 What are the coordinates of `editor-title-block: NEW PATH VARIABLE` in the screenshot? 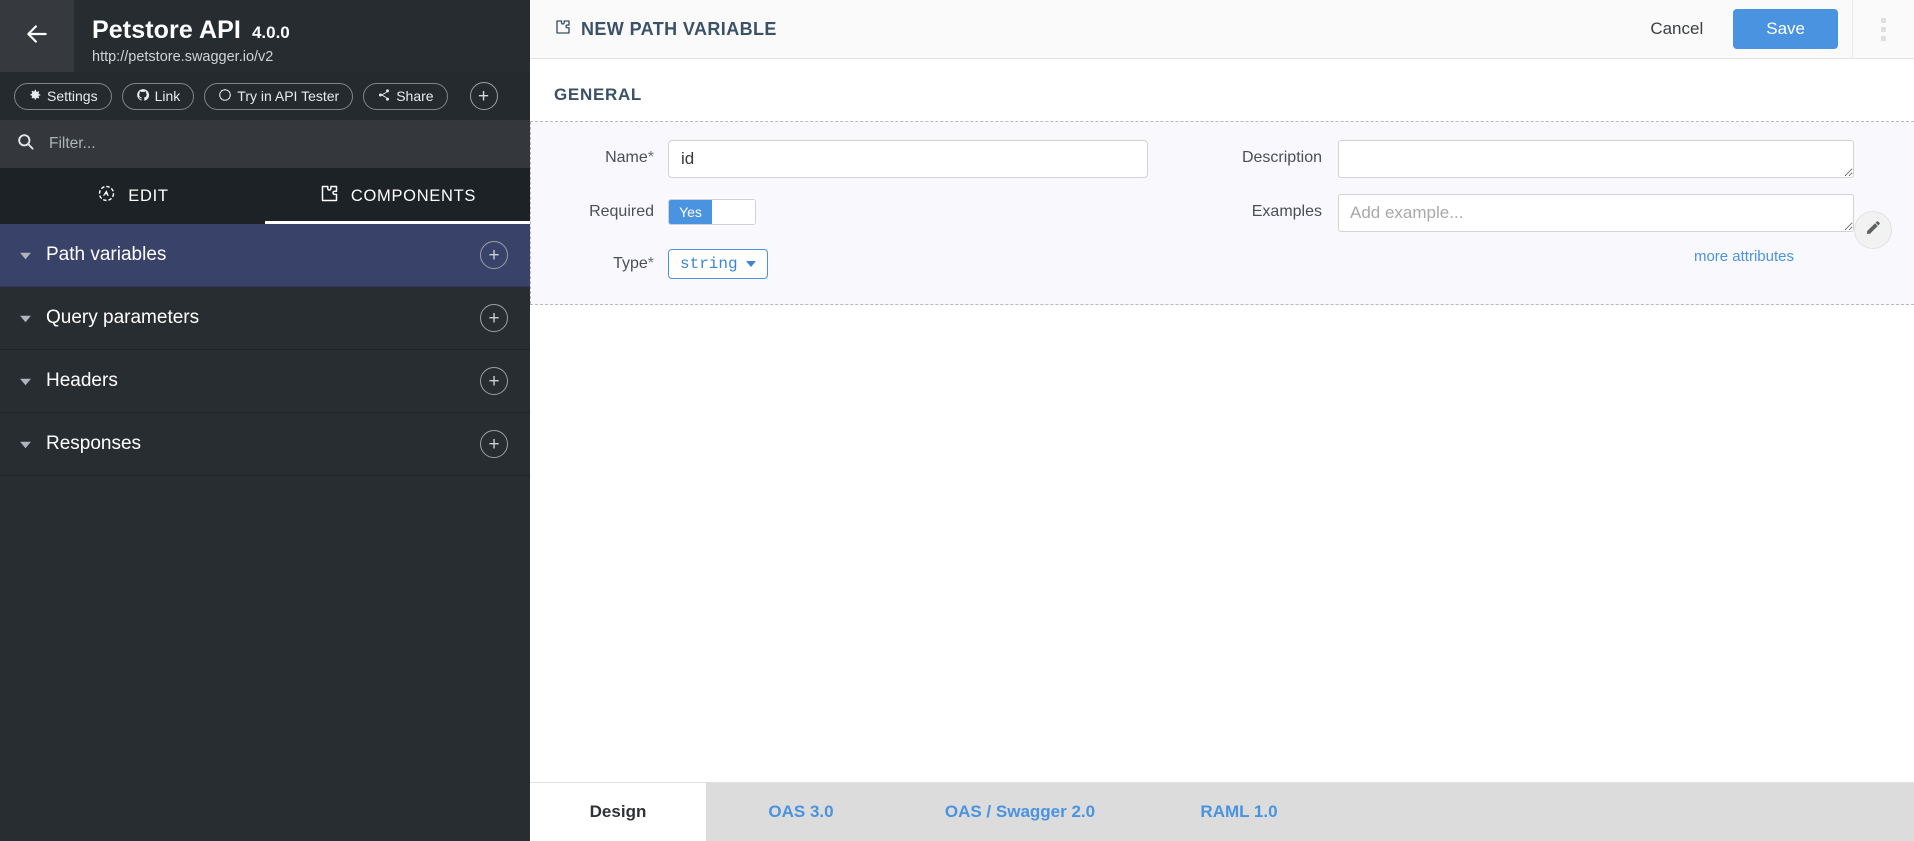 It's located at (665, 29).